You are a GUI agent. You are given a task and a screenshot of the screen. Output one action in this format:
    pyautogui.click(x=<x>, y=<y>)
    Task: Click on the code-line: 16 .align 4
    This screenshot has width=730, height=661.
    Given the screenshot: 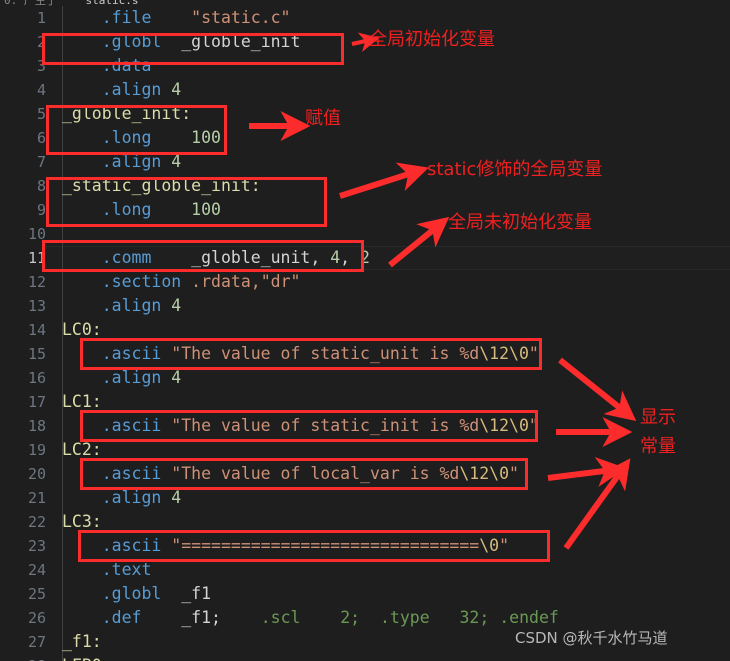 What is the action you would take?
    pyautogui.click(x=365, y=378)
    